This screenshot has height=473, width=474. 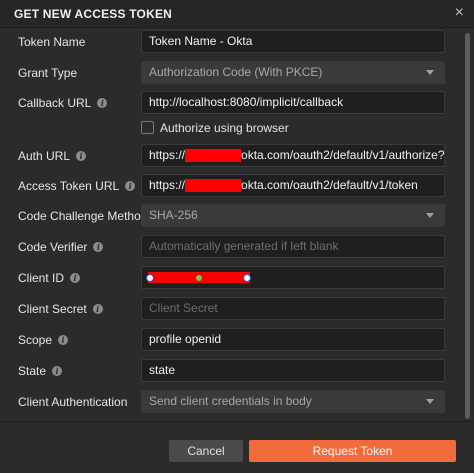 I want to click on callback-url-input: http://localhost:8080/implicit/callback, so click(x=293, y=102).